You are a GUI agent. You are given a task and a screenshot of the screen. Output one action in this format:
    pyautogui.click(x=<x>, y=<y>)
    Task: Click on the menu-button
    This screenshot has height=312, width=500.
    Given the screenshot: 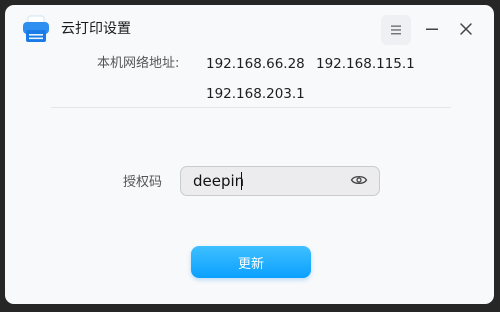 What is the action you would take?
    pyautogui.click(x=396, y=30)
    